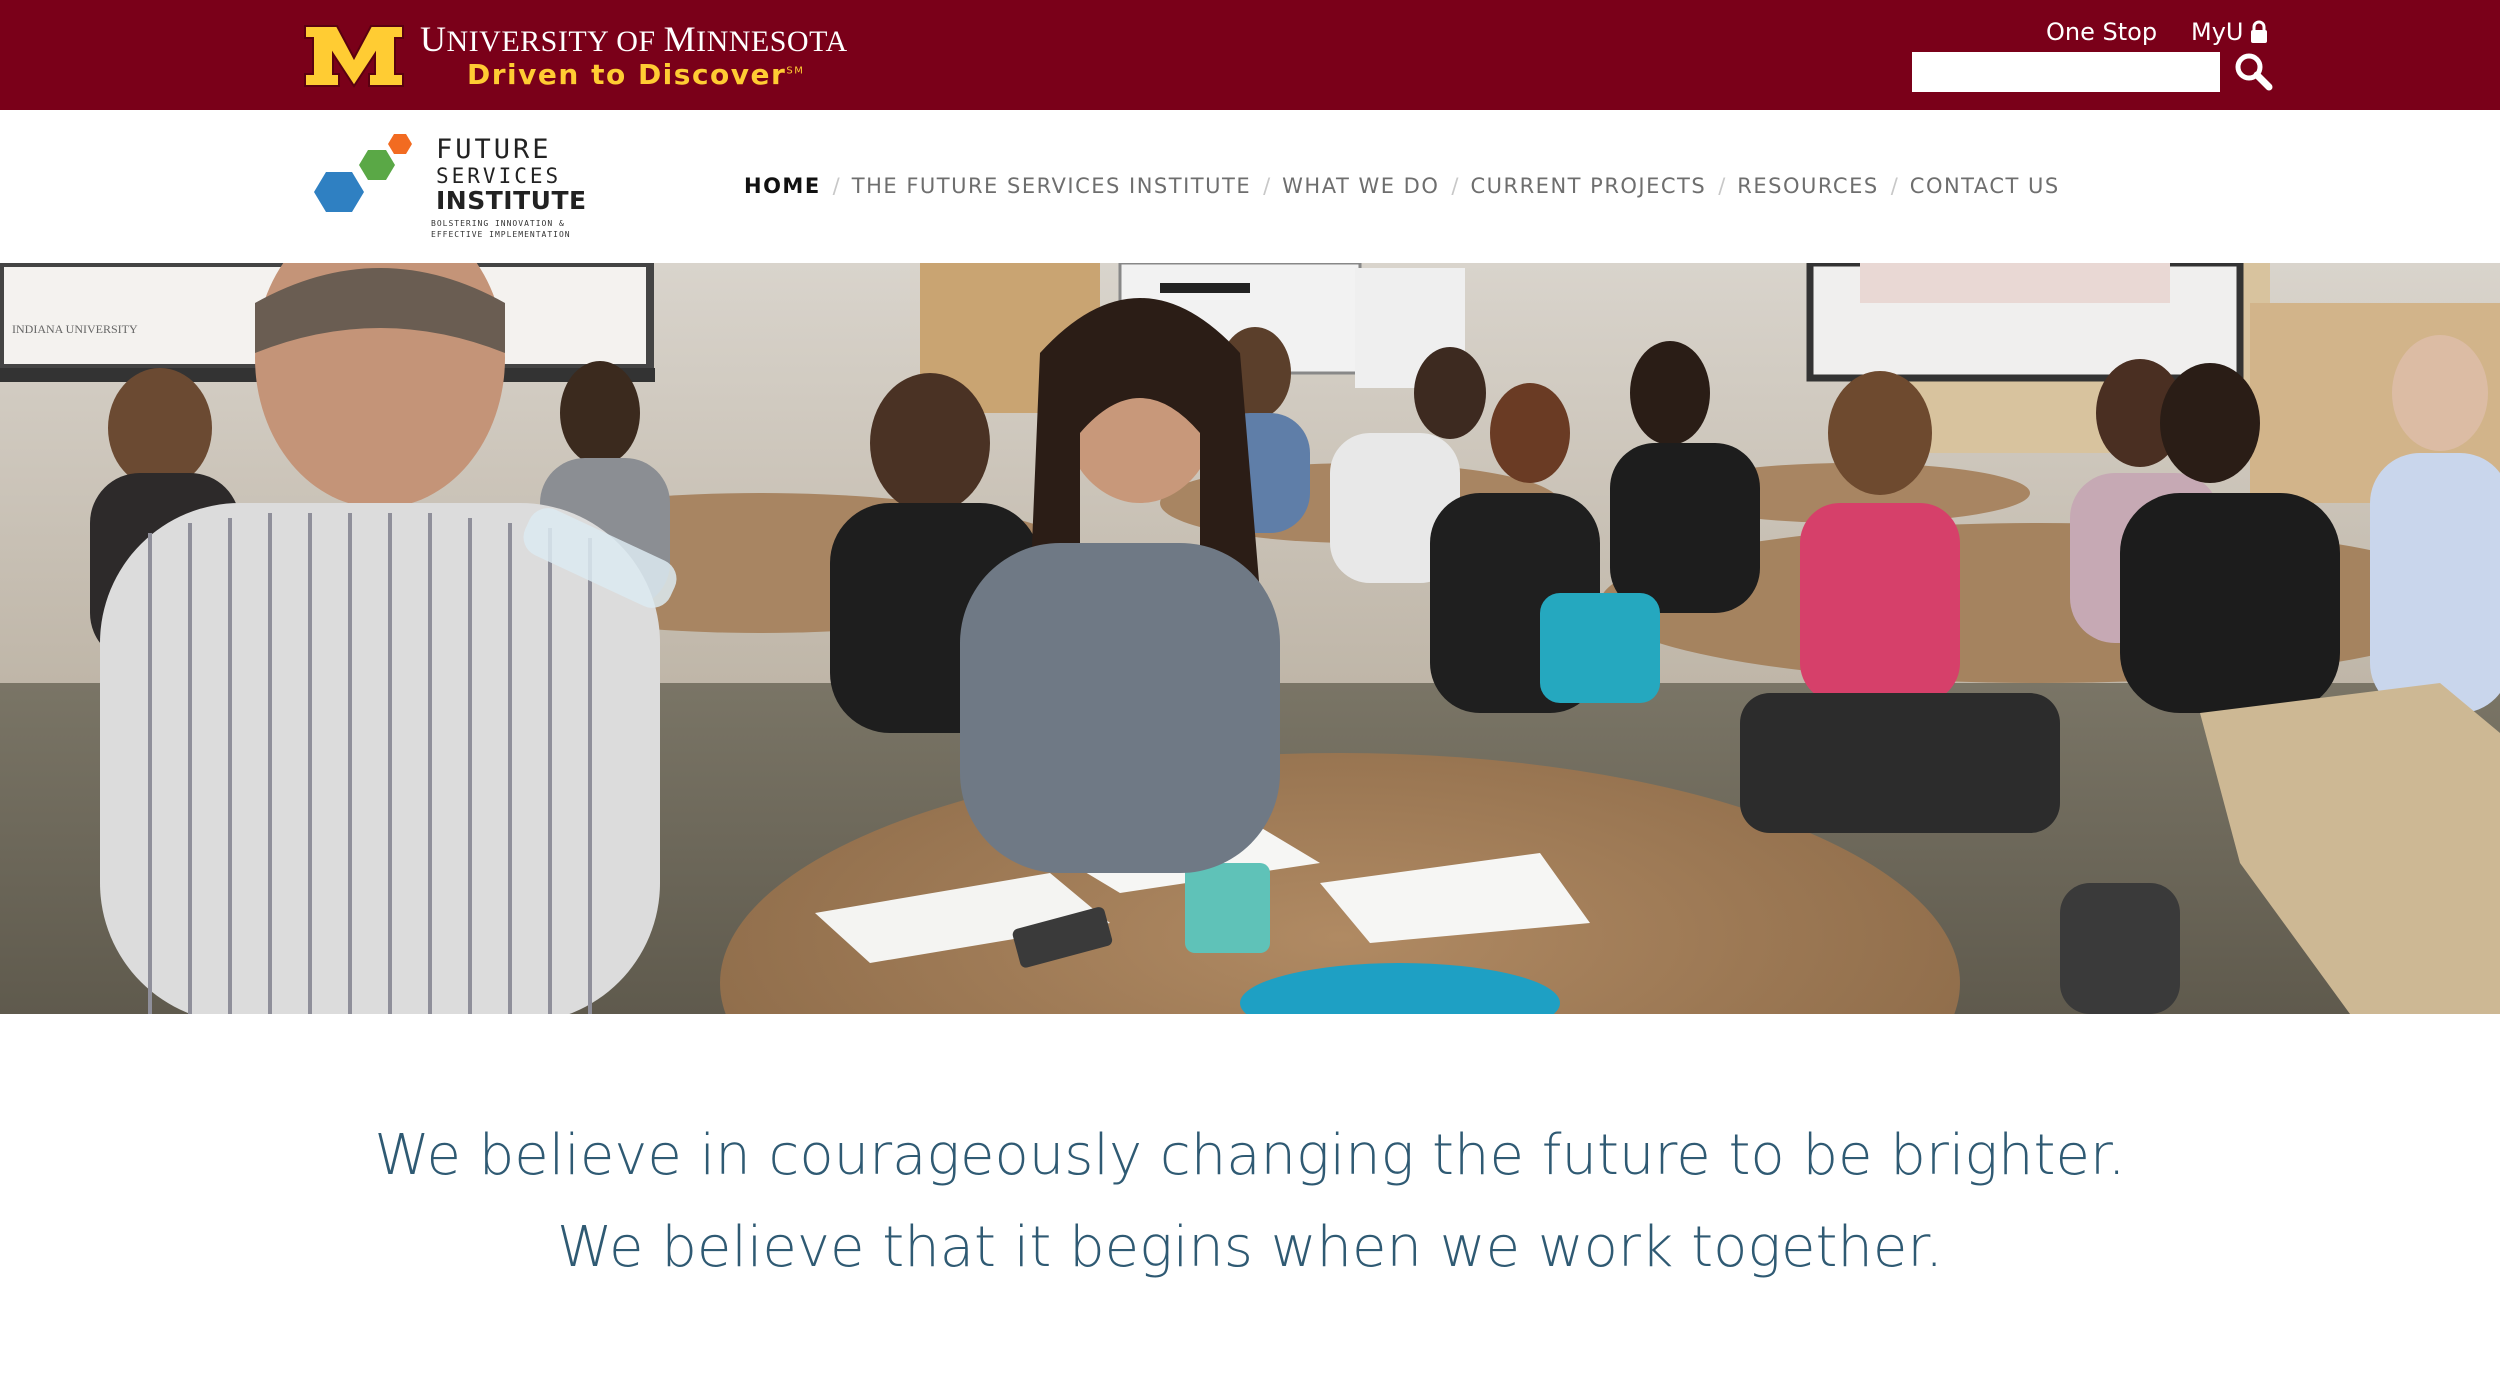 This screenshot has height=1378, width=2500. What do you see at coordinates (782, 186) in the screenshot?
I see `nav-home: HOME` at bounding box center [782, 186].